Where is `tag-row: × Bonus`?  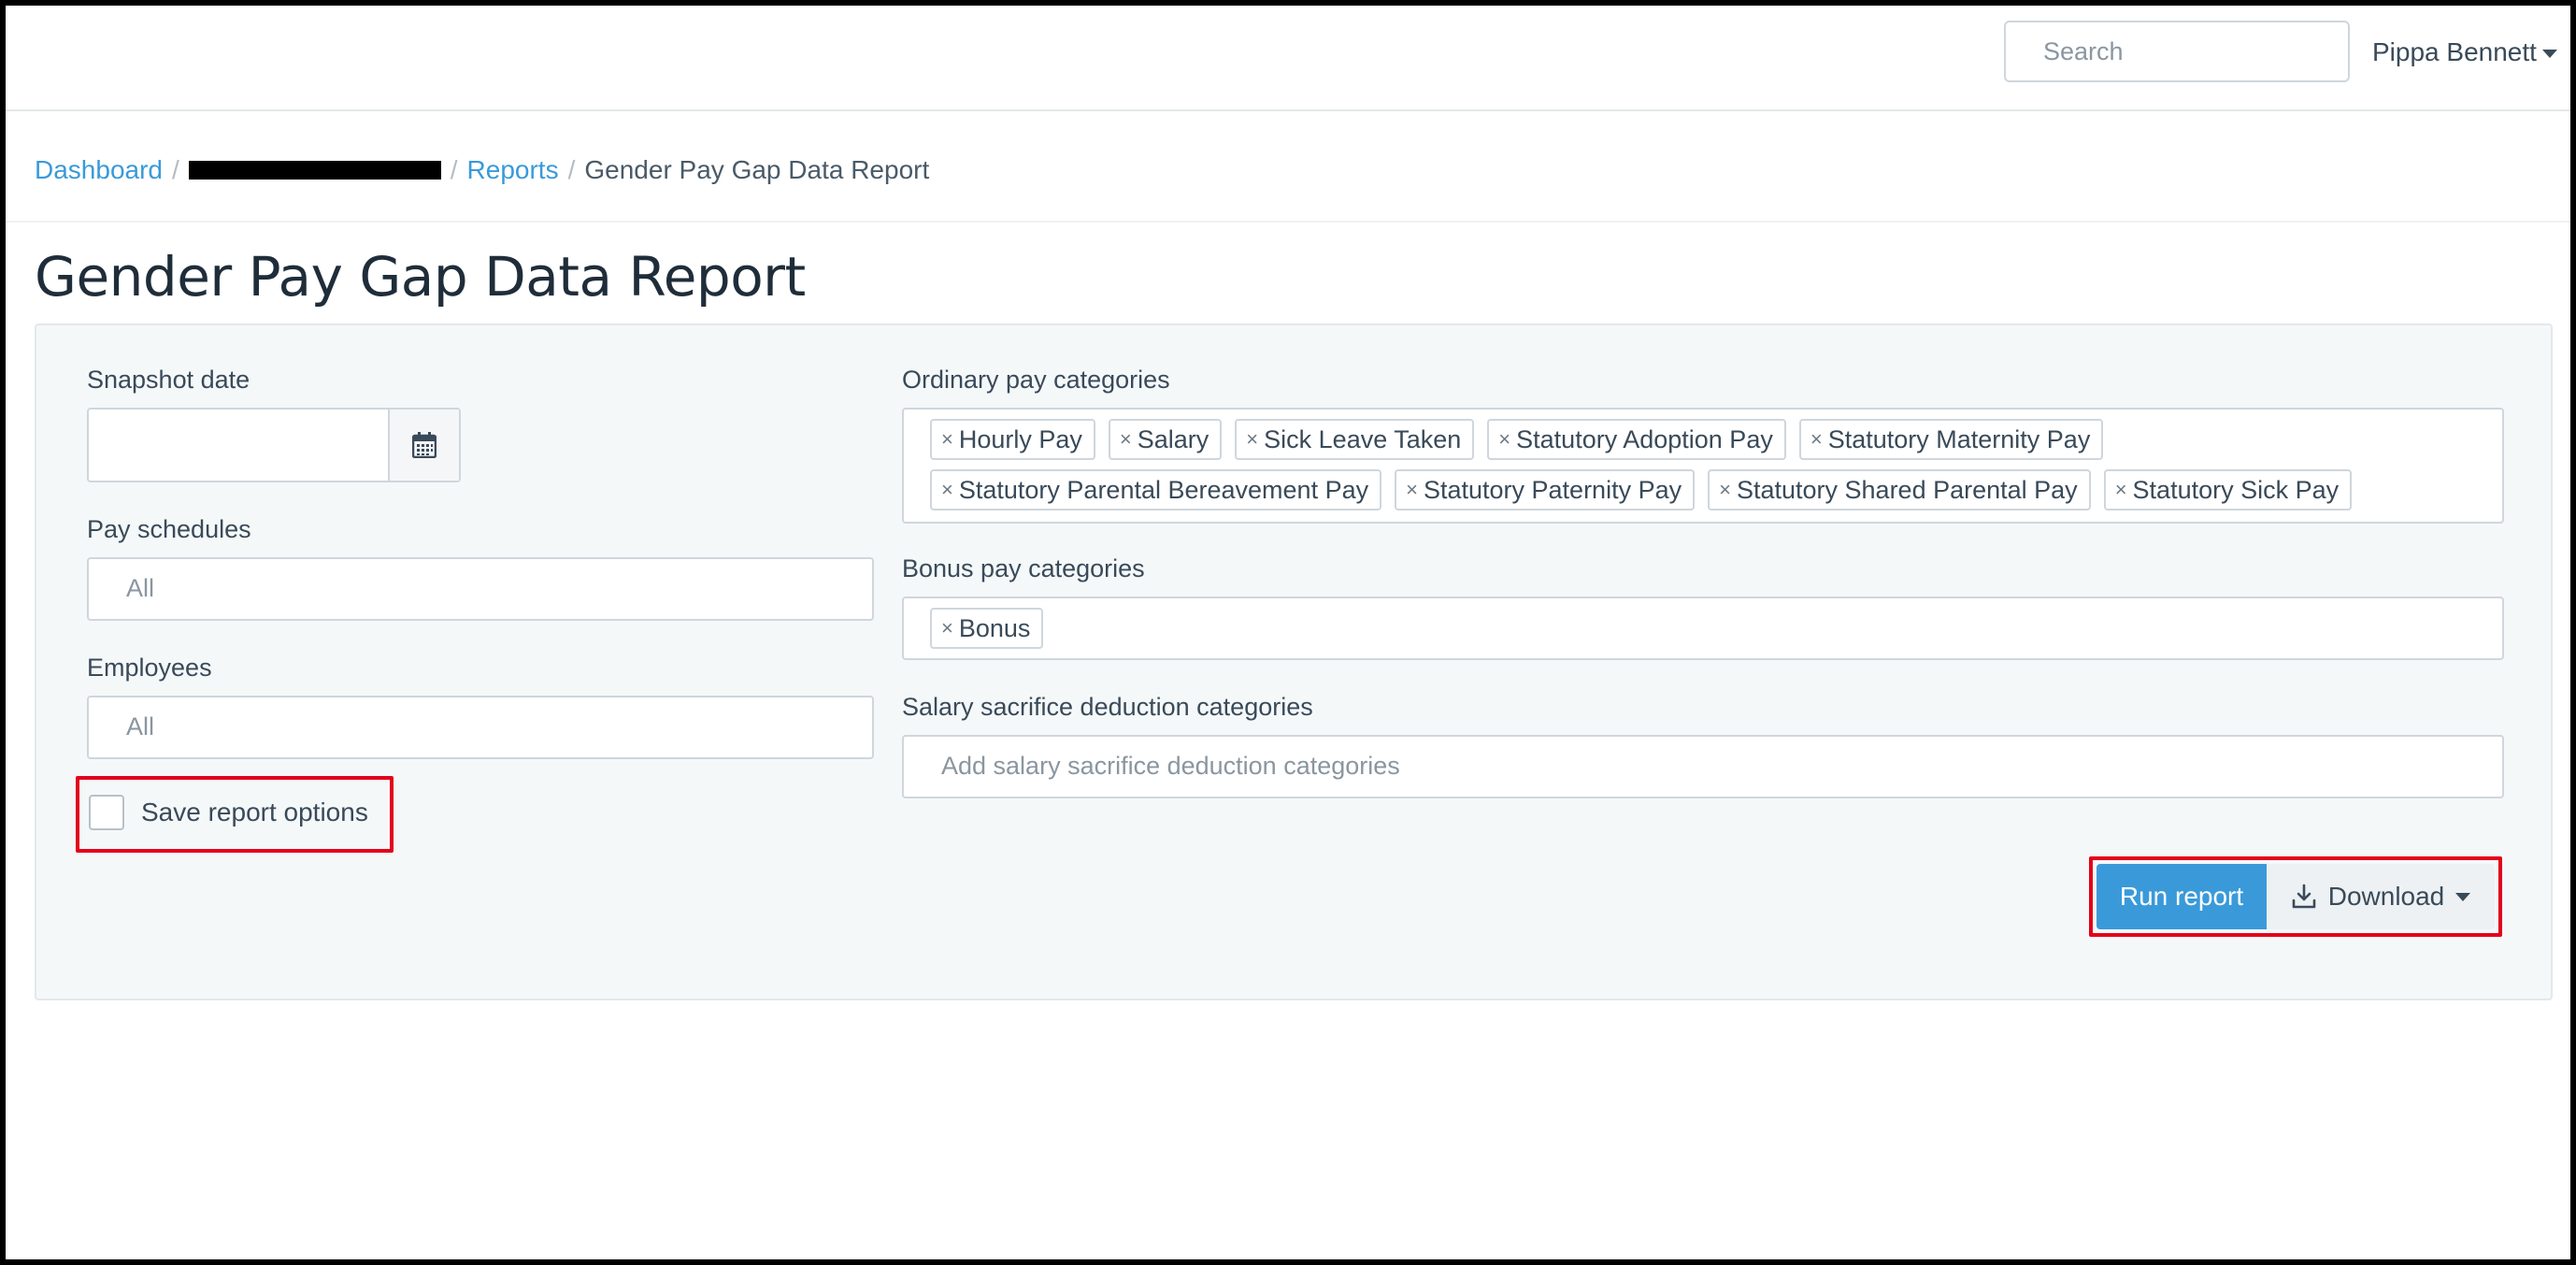 tag-row: × Bonus is located at coordinates (1716, 628).